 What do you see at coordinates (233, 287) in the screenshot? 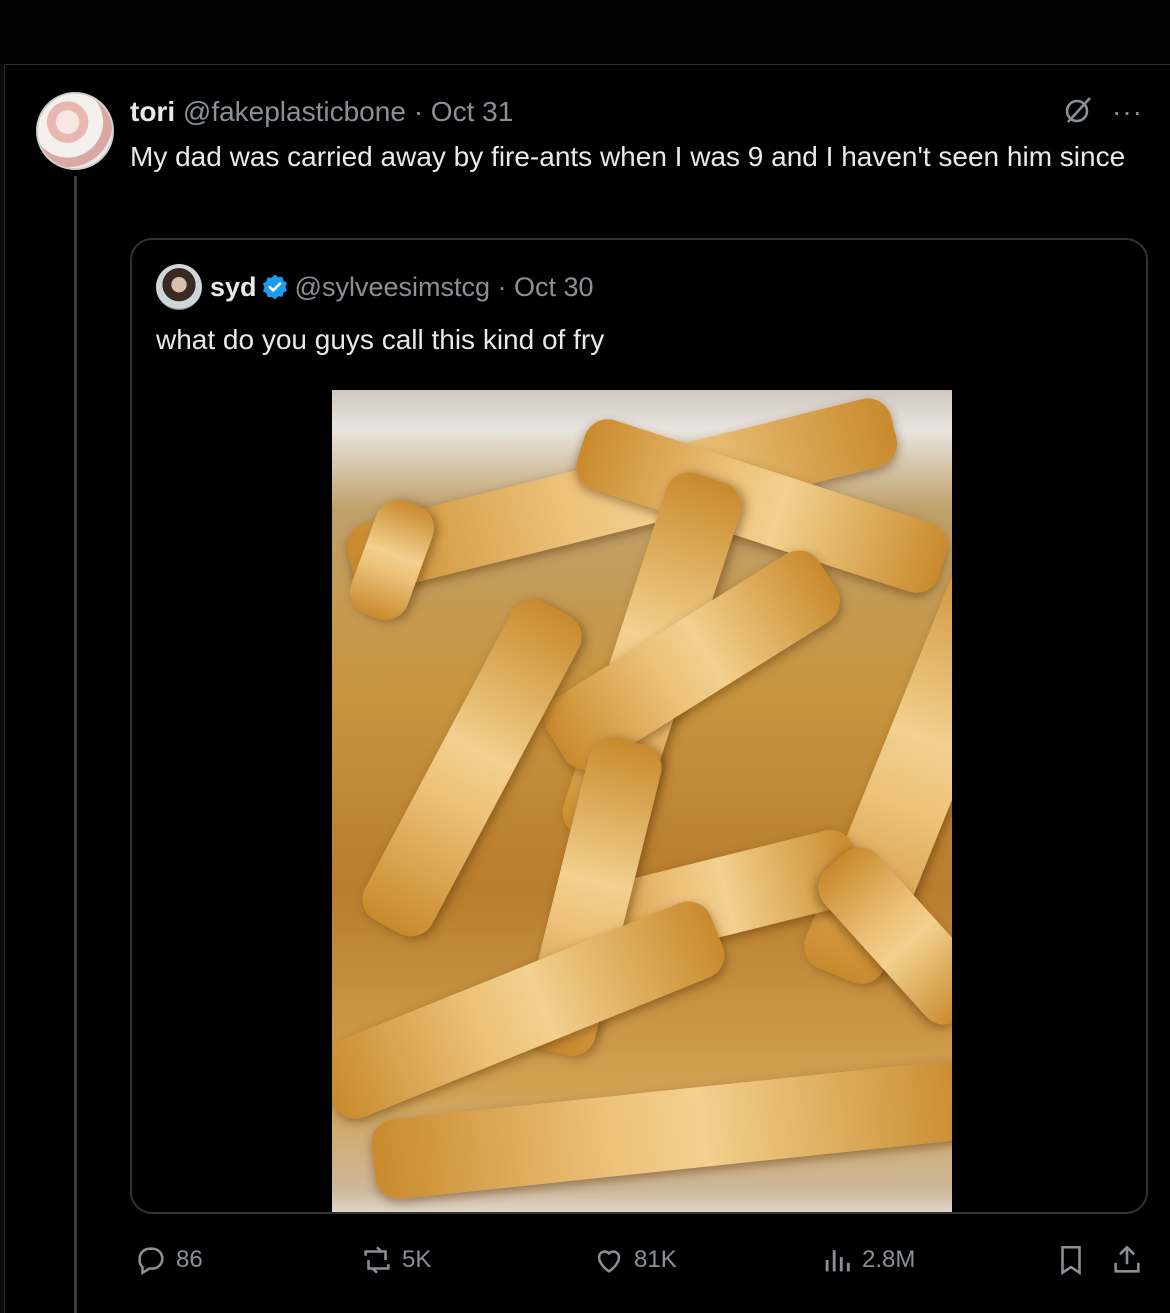
I see `quoted-display-name: syd` at bounding box center [233, 287].